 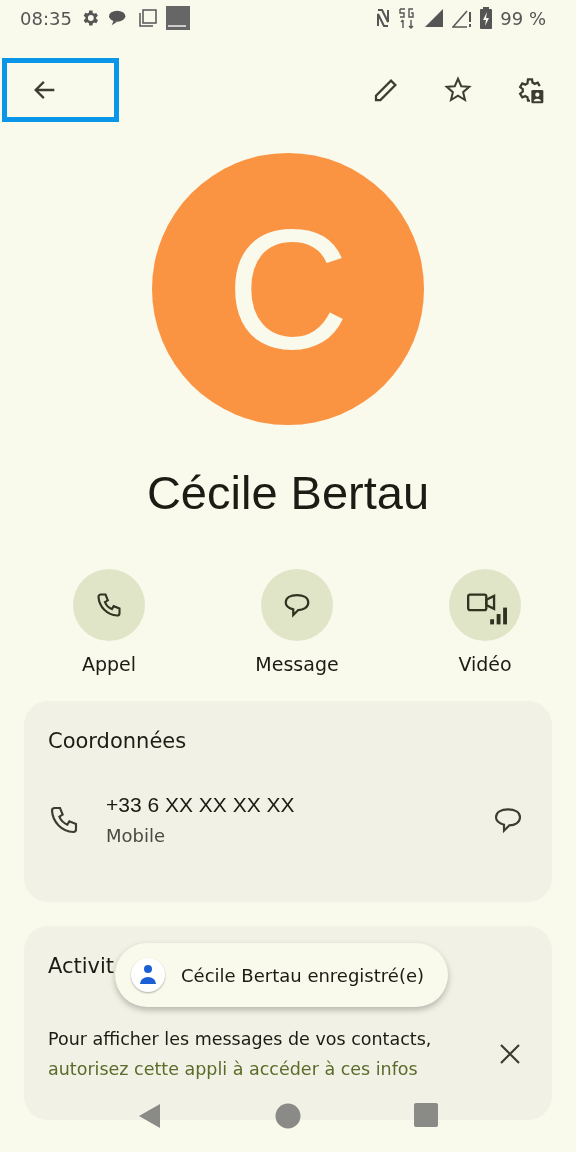 What do you see at coordinates (288, 493) in the screenshot?
I see `contact-name: Cécile Bertau` at bounding box center [288, 493].